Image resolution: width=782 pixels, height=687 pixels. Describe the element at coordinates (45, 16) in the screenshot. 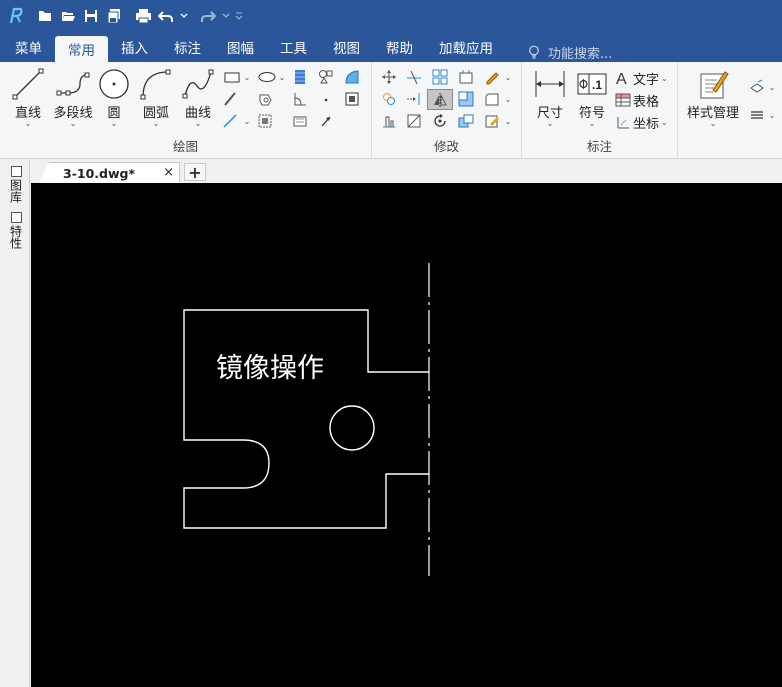

I see `new-file-icon` at that location.